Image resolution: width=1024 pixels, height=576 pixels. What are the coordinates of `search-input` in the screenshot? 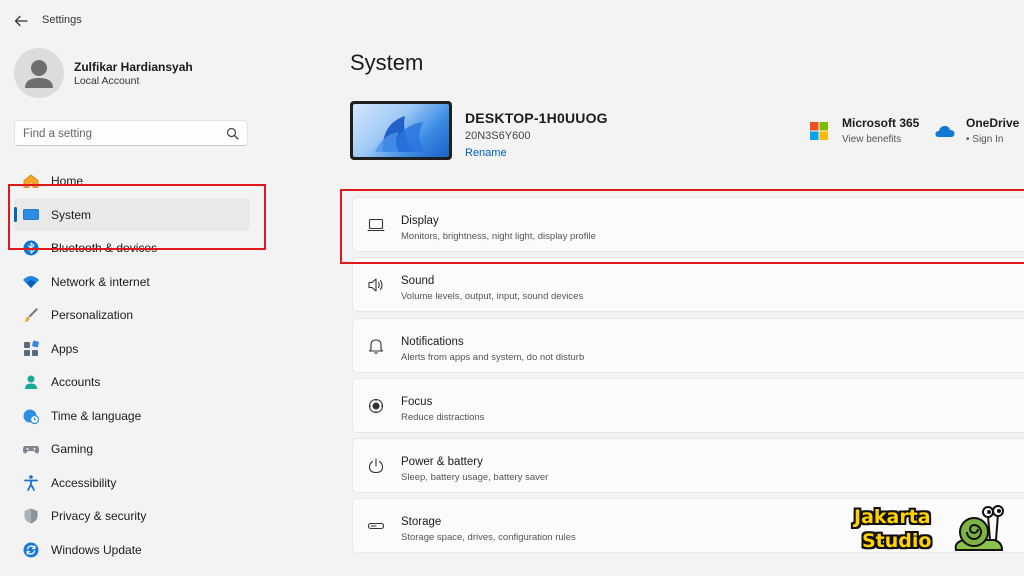 It's located at (123, 133).